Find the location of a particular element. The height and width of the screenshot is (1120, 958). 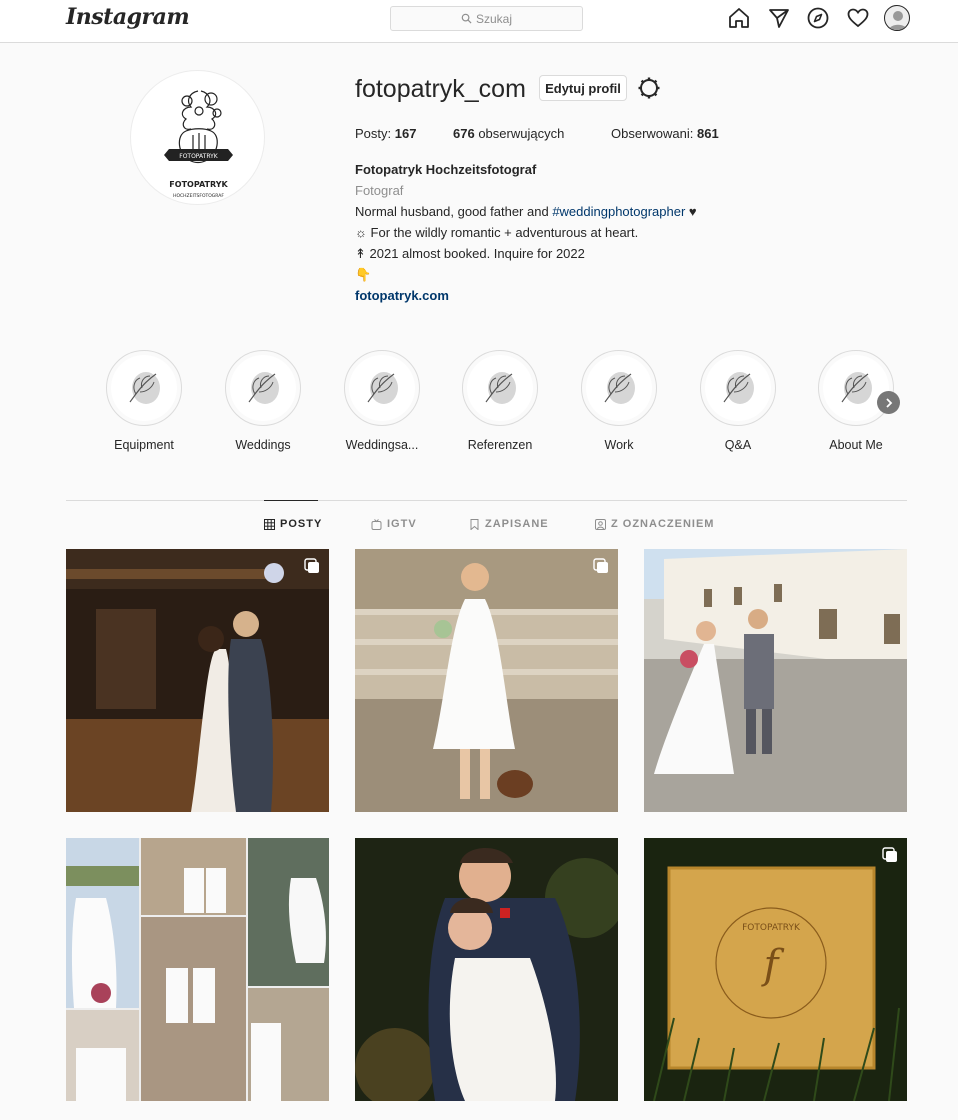

story-highlight: Weddings is located at coordinates (263, 401).